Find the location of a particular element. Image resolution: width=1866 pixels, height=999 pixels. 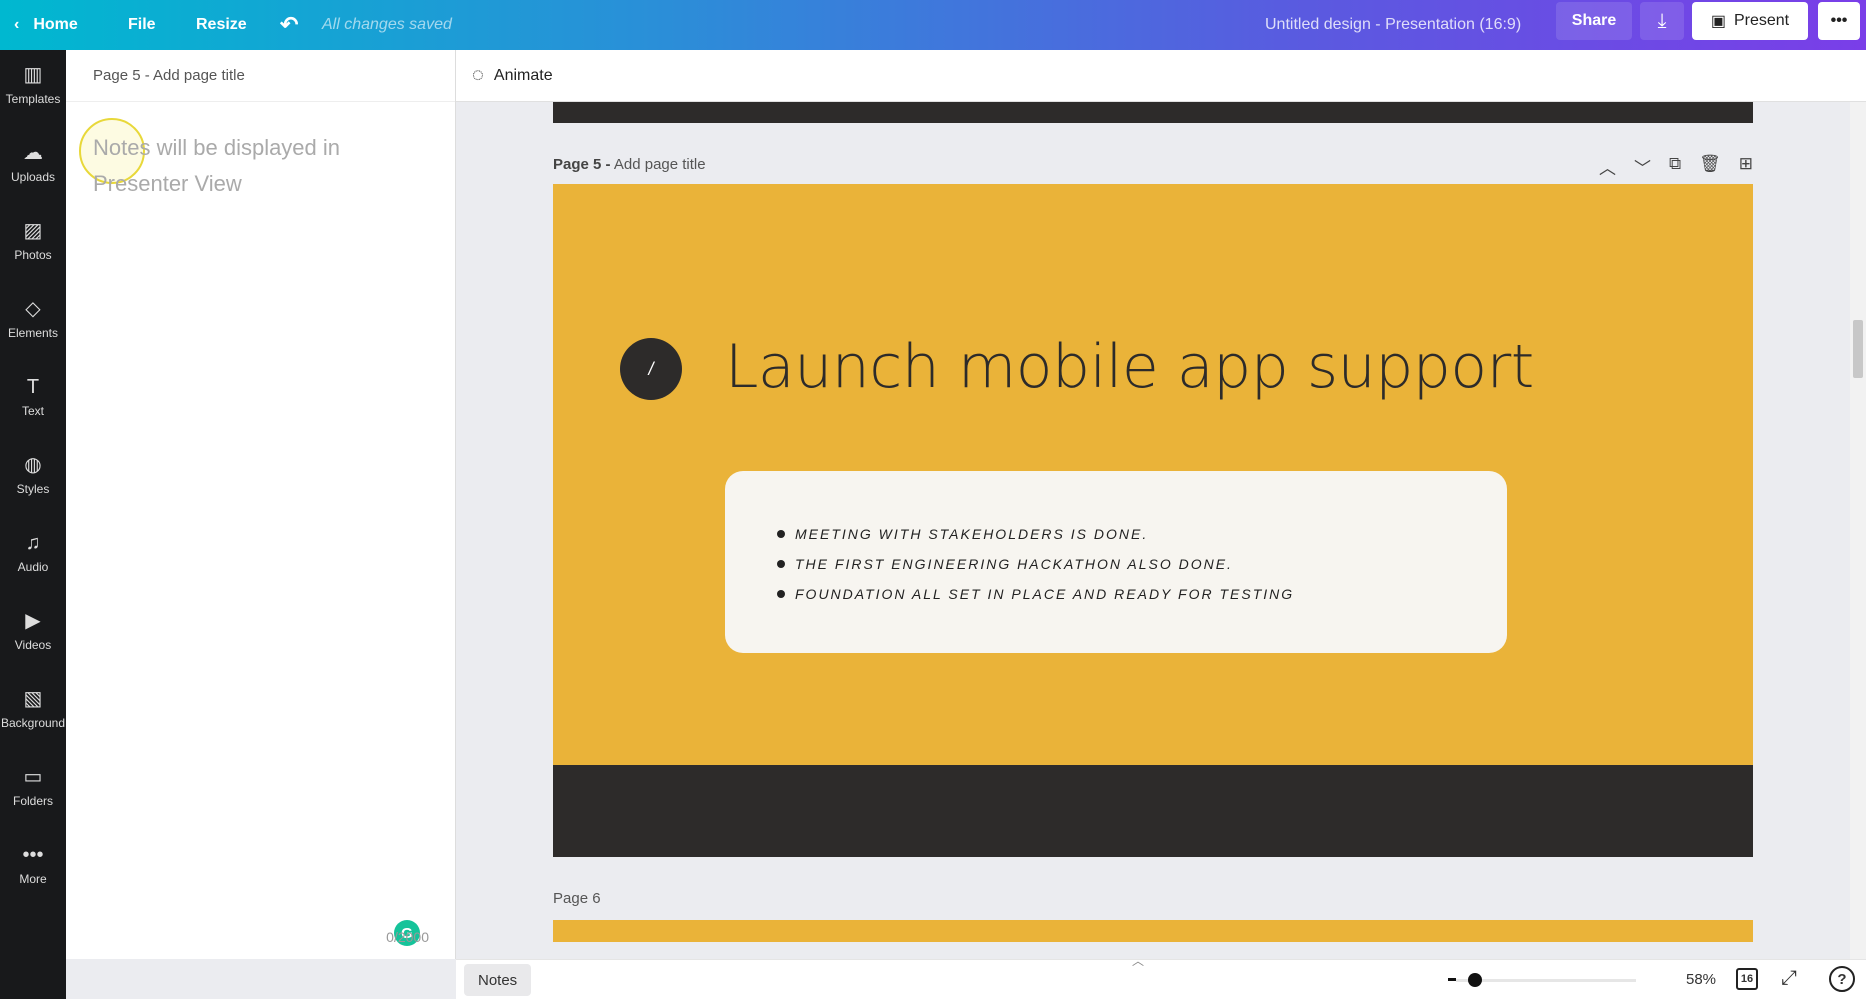

sidebar-item-label: Videos is located at coordinates (33, 645).